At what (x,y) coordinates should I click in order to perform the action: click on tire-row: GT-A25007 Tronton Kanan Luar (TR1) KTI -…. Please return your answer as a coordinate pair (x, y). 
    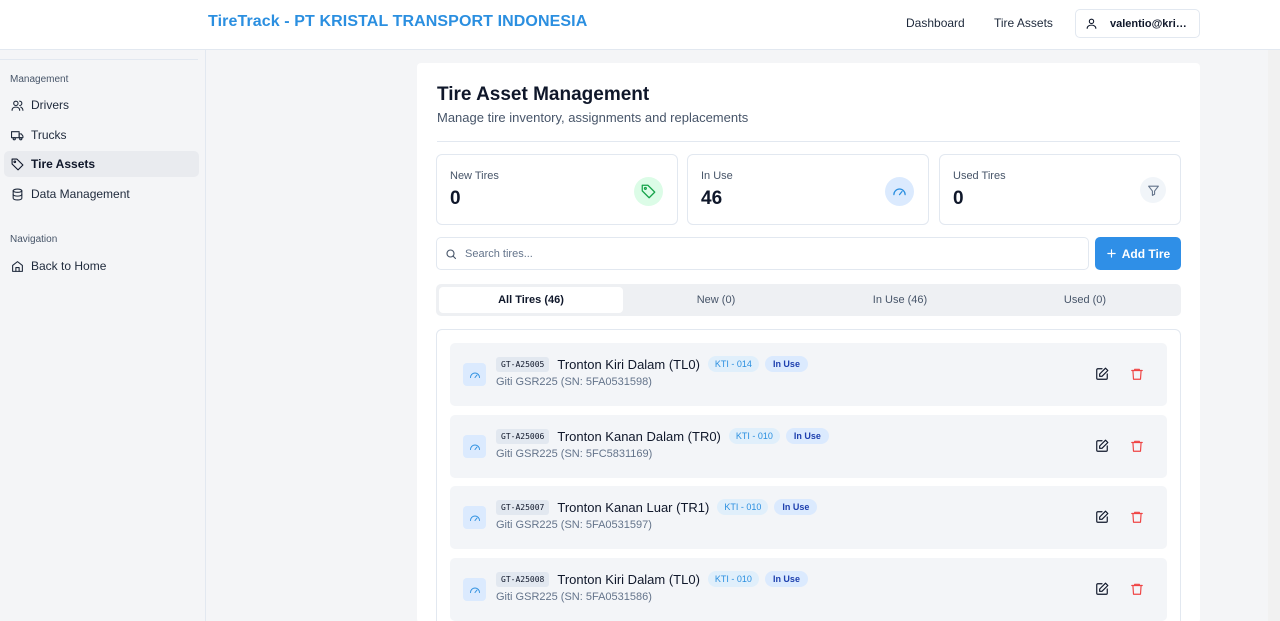
    Looking at the image, I should click on (808, 517).